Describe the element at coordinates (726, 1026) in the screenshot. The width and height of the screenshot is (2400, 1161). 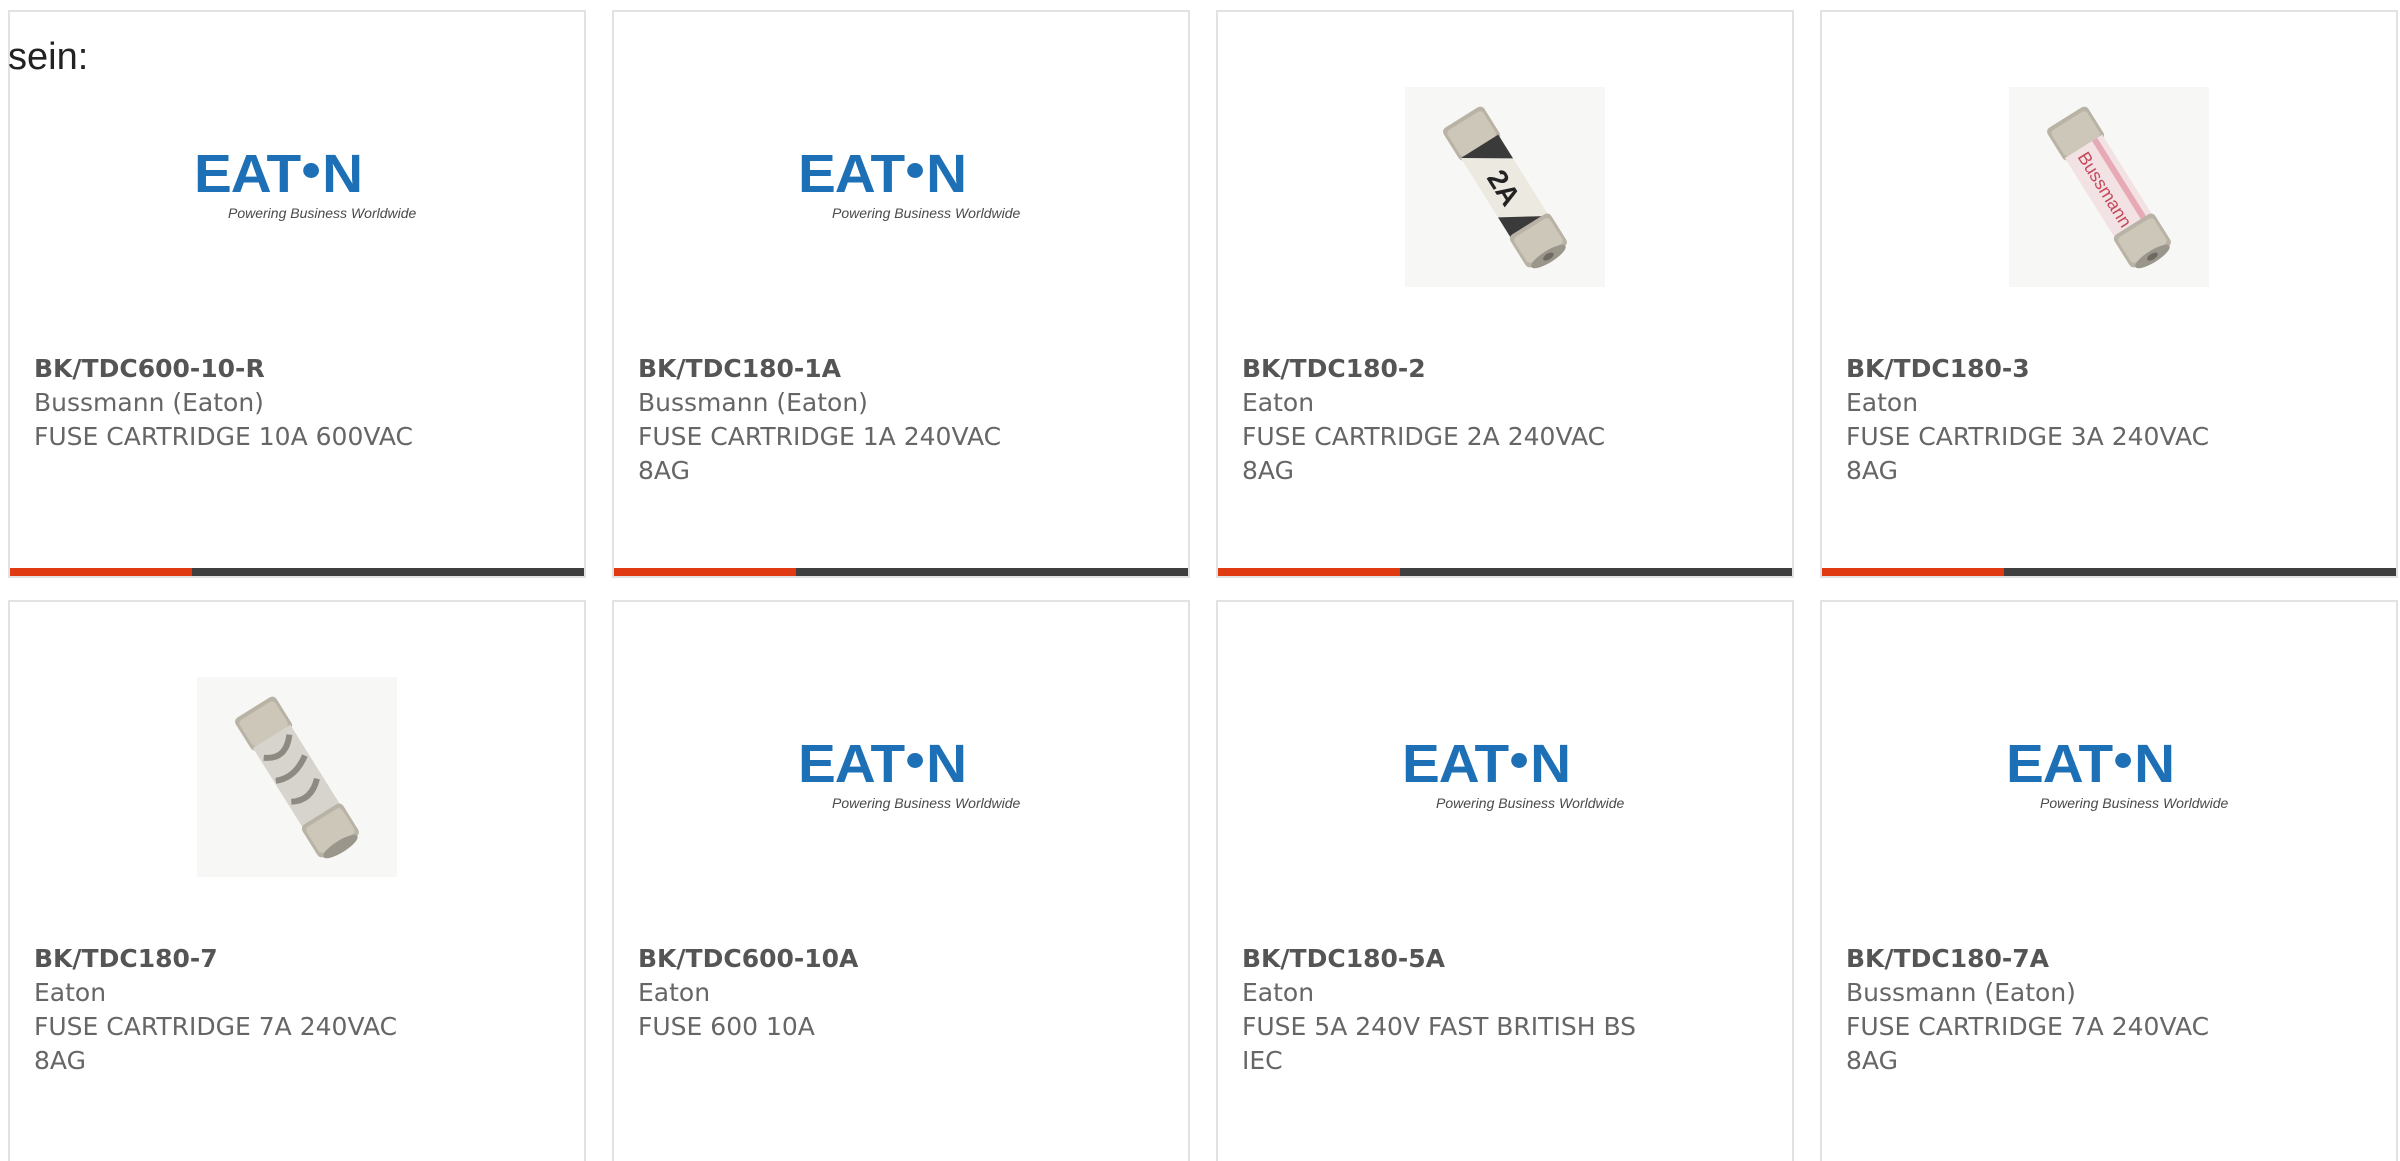
I see `description: FUSE 600 10A` at that location.